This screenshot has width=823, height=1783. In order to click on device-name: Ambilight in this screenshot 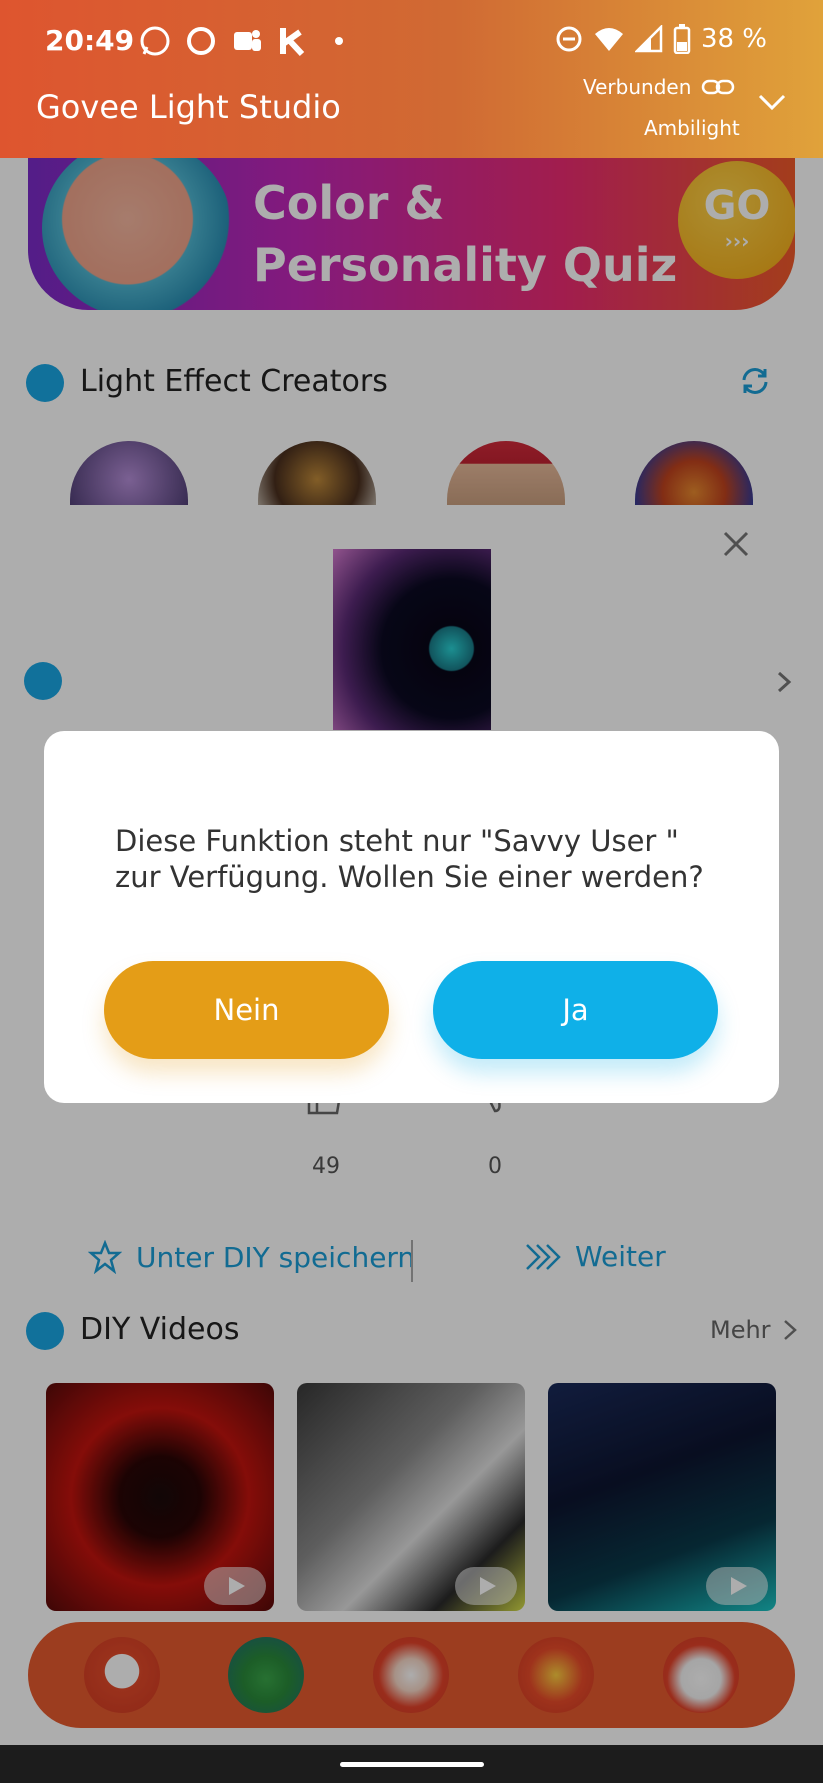, I will do `click(692, 128)`.